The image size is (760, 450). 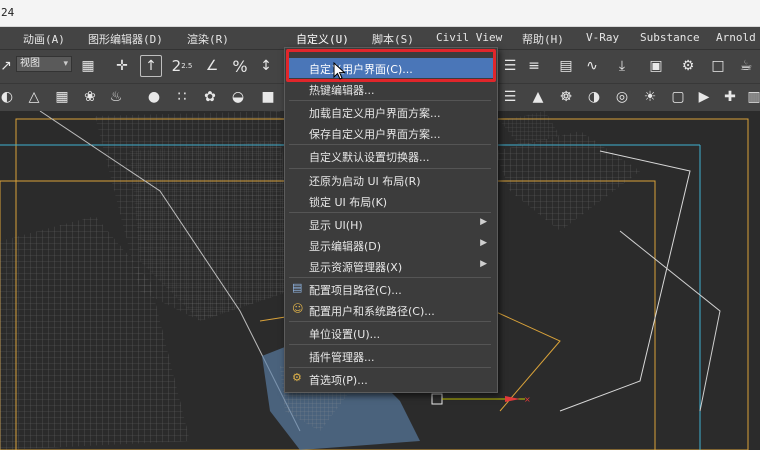 I want to click on menu-graph-editors: 图形编辑器(D), so click(x=125, y=39).